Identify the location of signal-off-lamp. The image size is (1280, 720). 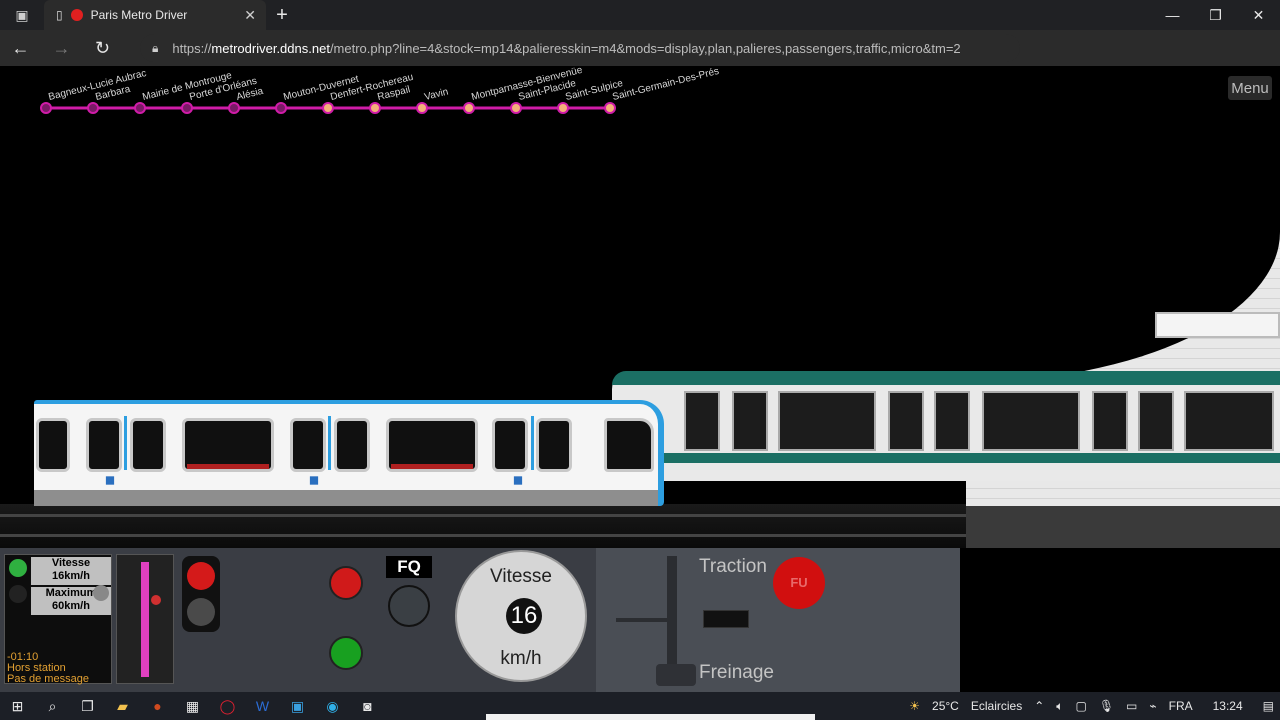
(201, 612).